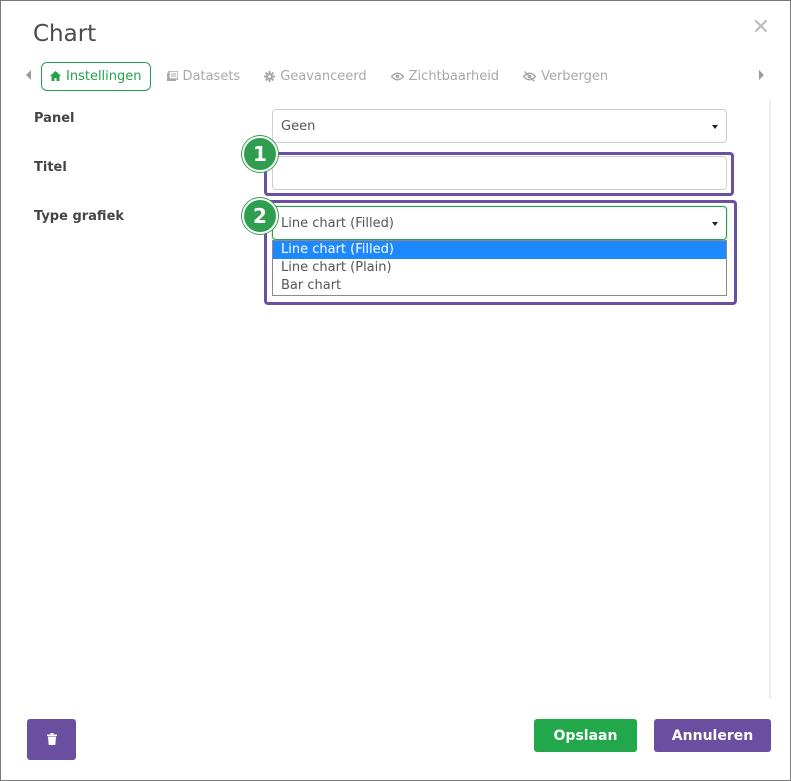 The image size is (791, 781). I want to click on annotation-badge-1: 1, so click(260, 154).